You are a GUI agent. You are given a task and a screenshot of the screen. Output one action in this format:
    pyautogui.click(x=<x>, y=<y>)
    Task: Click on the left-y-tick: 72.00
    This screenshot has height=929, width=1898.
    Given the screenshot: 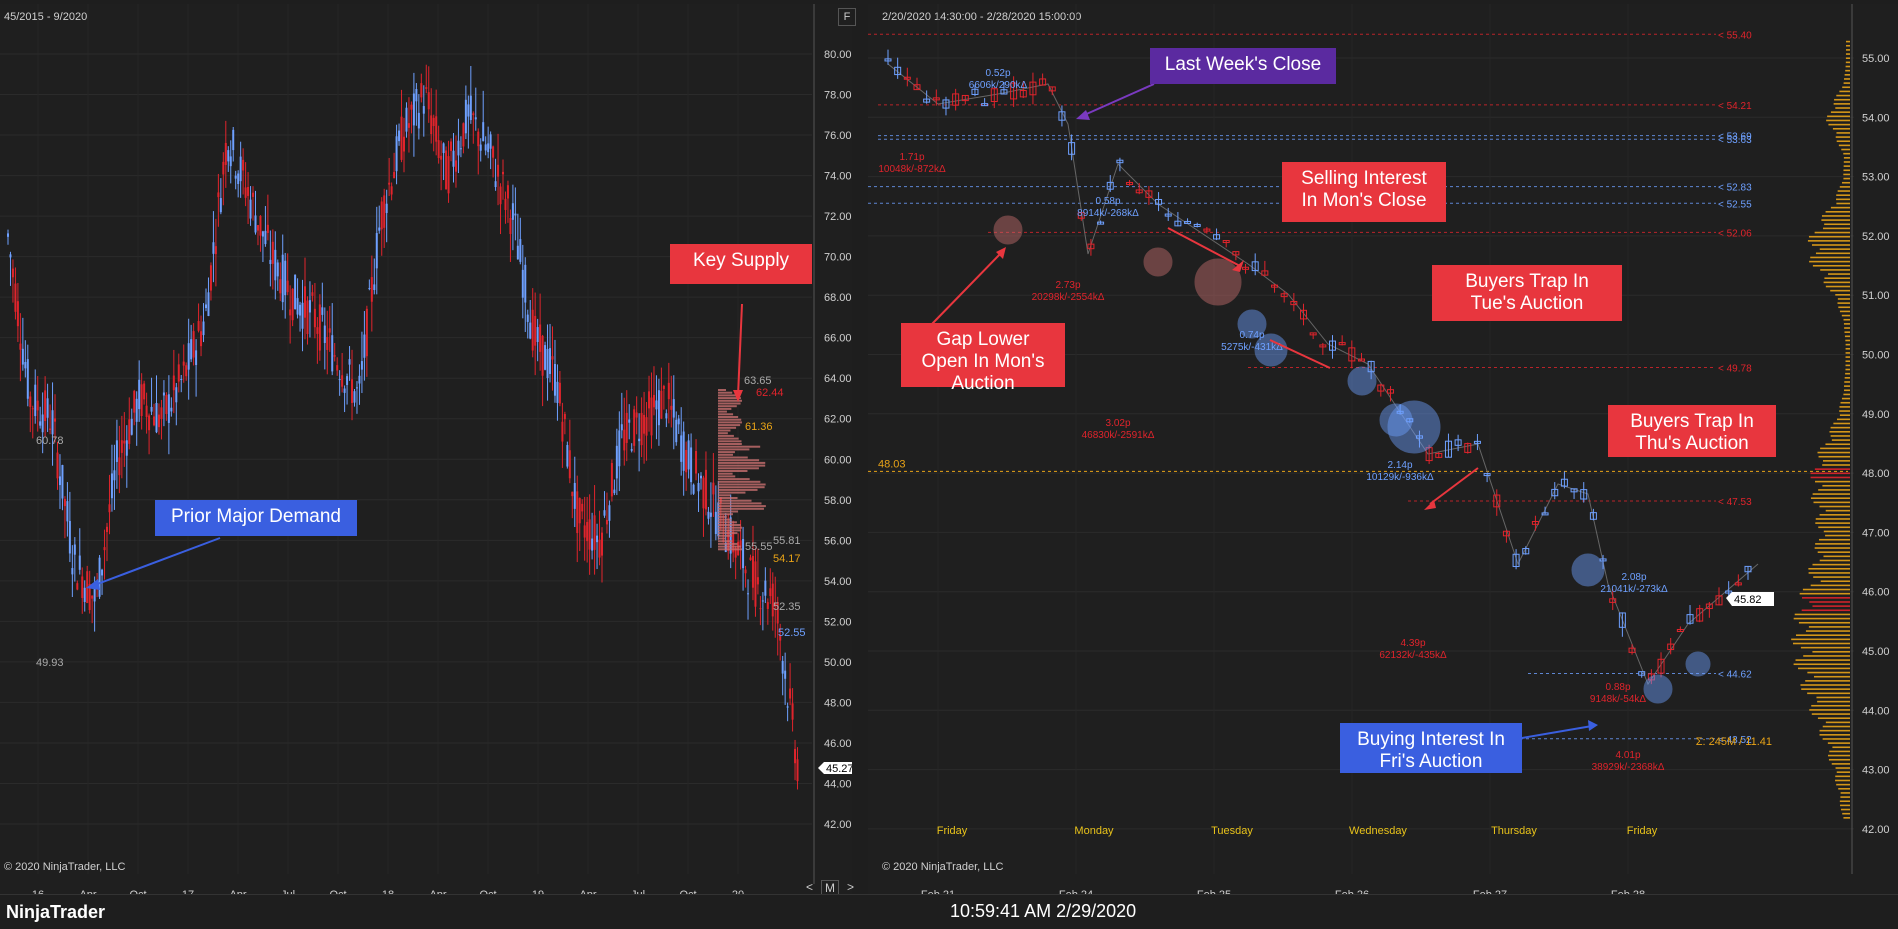 What is the action you would take?
    pyautogui.click(x=838, y=217)
    